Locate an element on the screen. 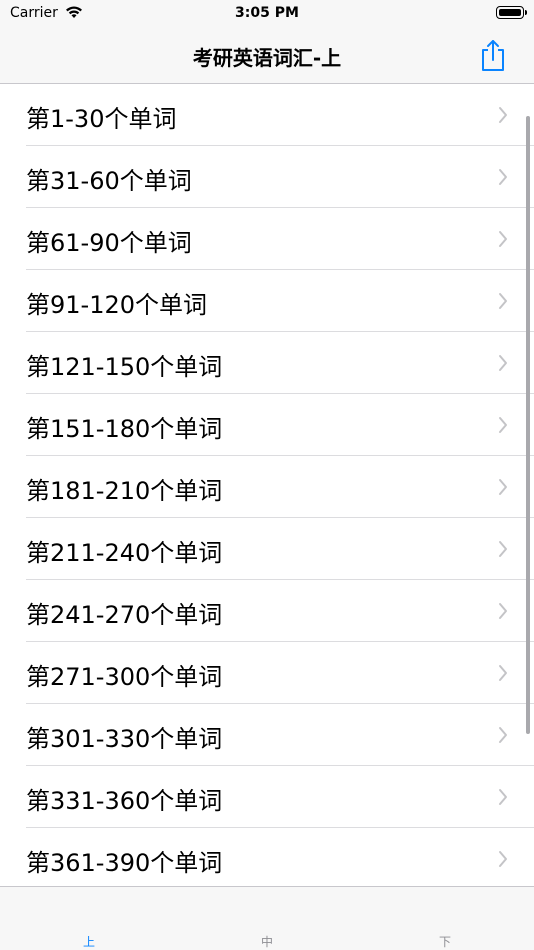 The width and height of the screenshot is (534, 950). list-item-label: 第121-150个单词 is located at coordinates (124, 367).